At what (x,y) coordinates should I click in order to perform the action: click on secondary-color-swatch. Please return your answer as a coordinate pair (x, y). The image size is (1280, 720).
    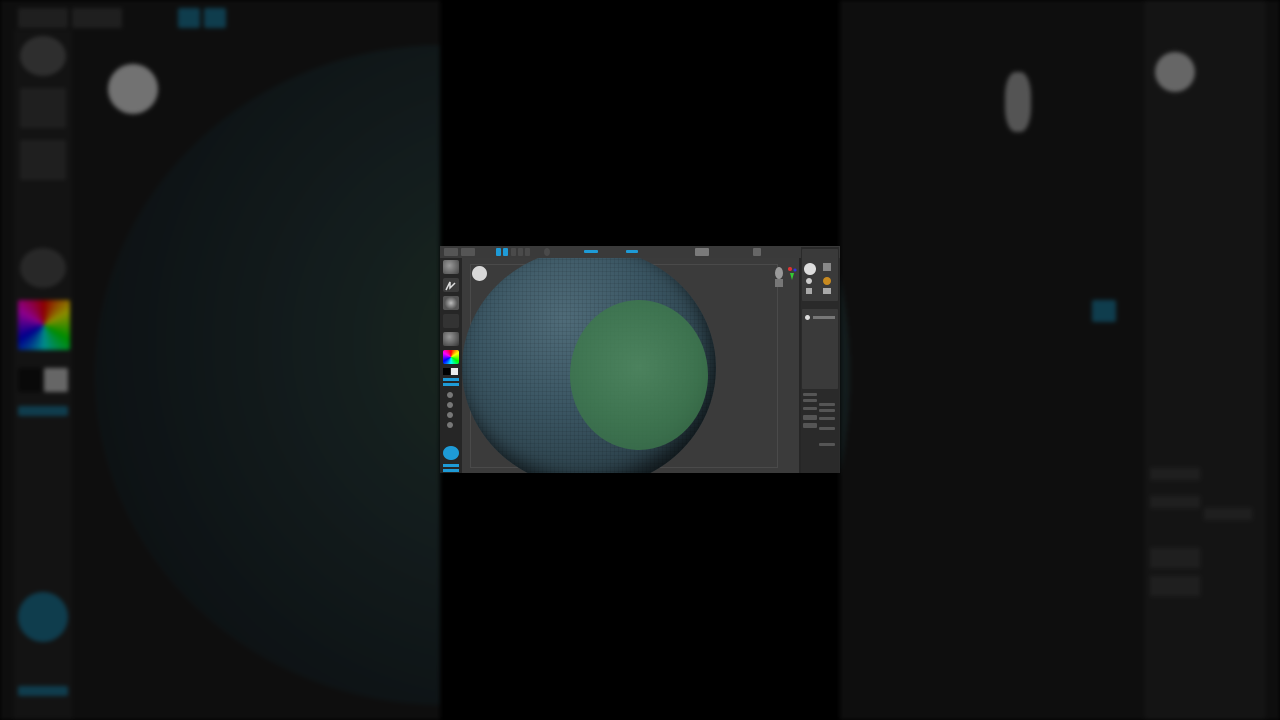
    Looking at the image, I should click on (454, 371).